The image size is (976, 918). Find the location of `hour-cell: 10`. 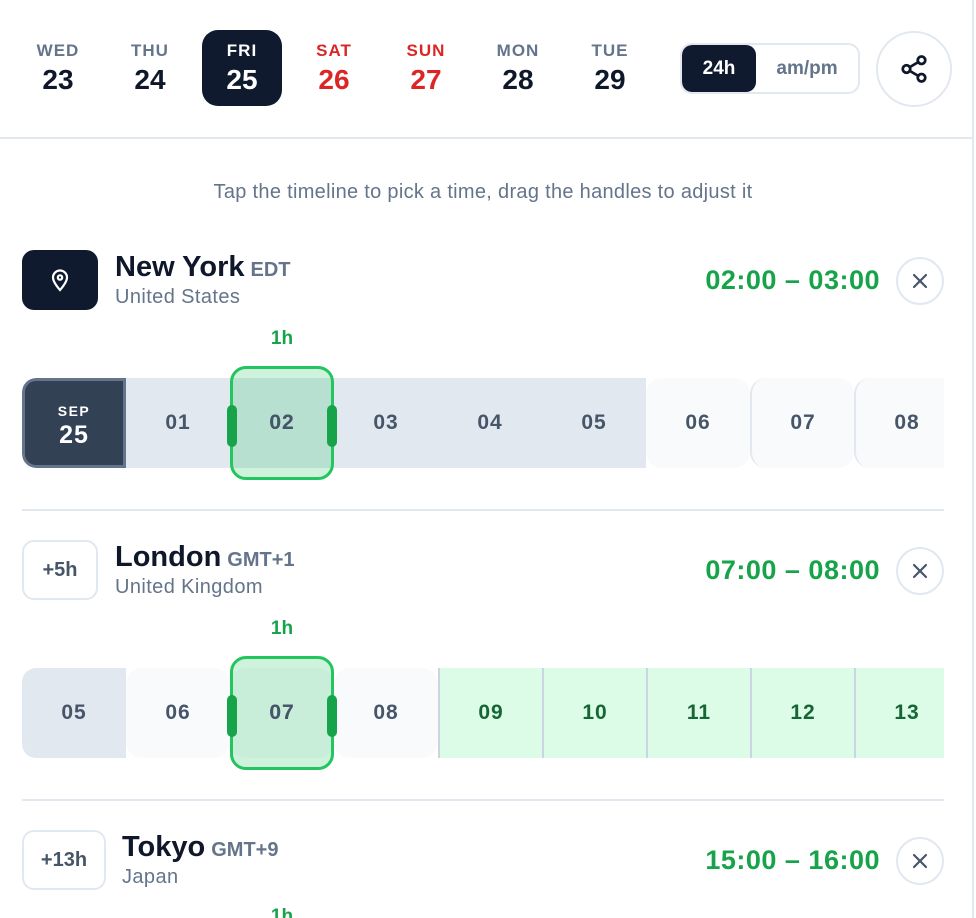

hour-cell: 10 is located at coordinates (594, 713).